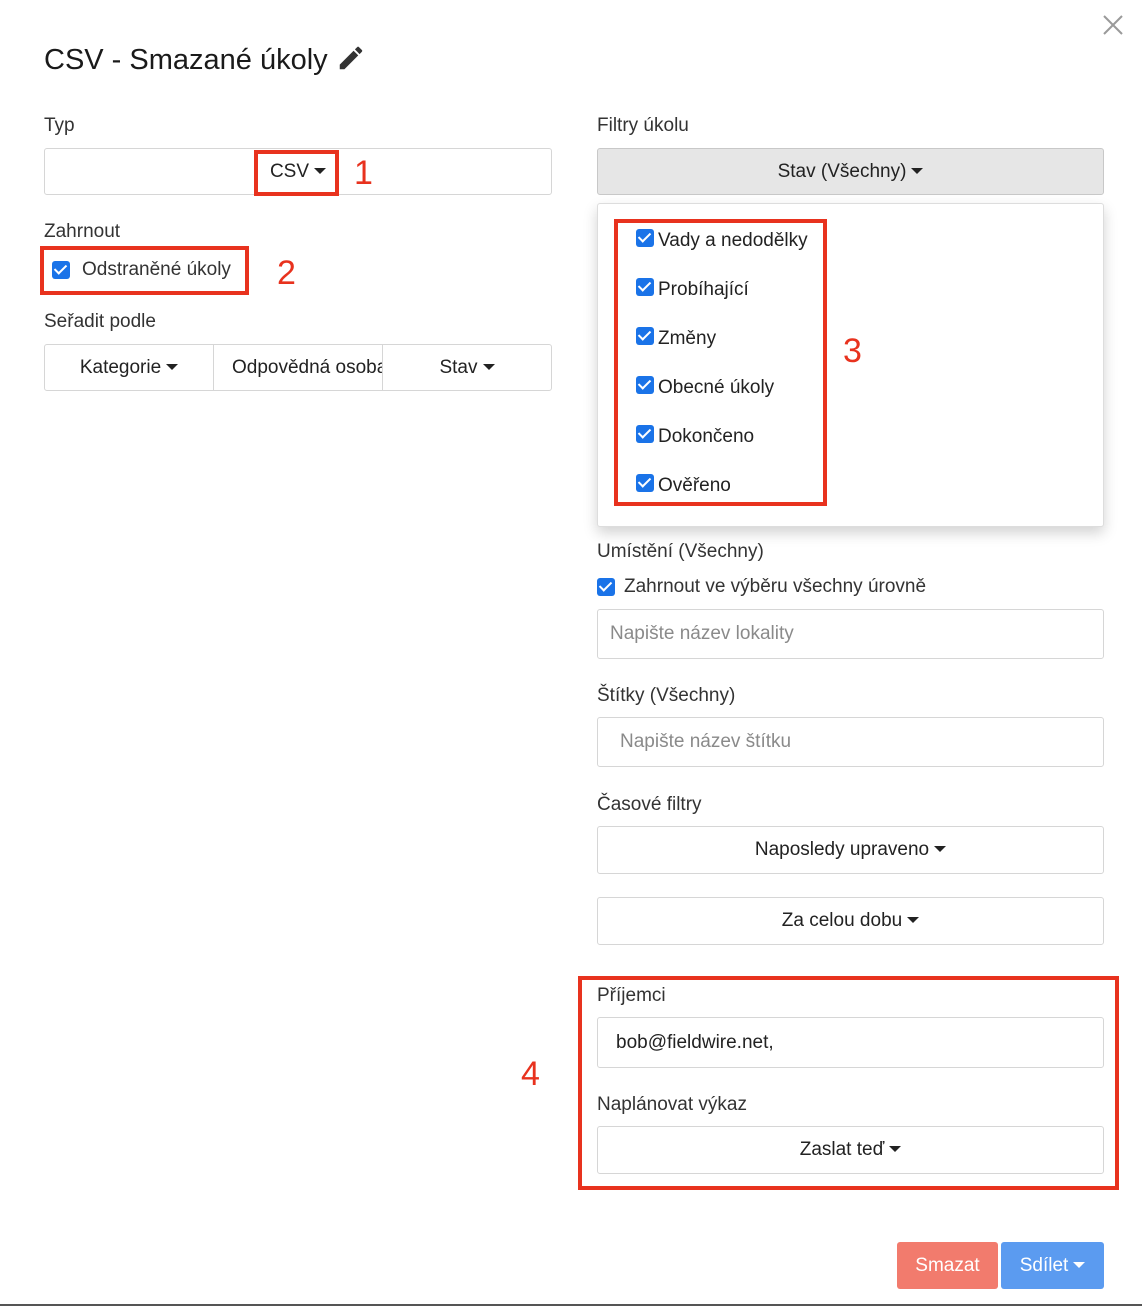 The width and height of the screenshot is (1142, 1306). What do you see at coordinates (852, 351) in the screenshot?
I see `annotation-number-3: 3` at bounding box center [852, 351].